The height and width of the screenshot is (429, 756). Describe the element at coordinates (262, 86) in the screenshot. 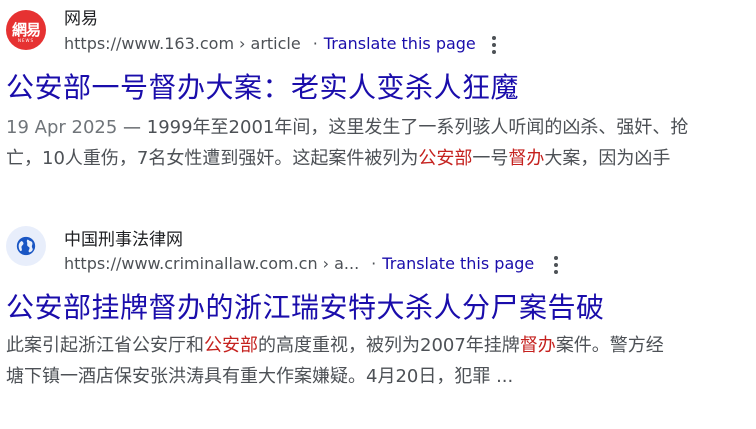

I see `result-title-link: 公安部一号督办大案：老实人变杀人狂魔` at that location.